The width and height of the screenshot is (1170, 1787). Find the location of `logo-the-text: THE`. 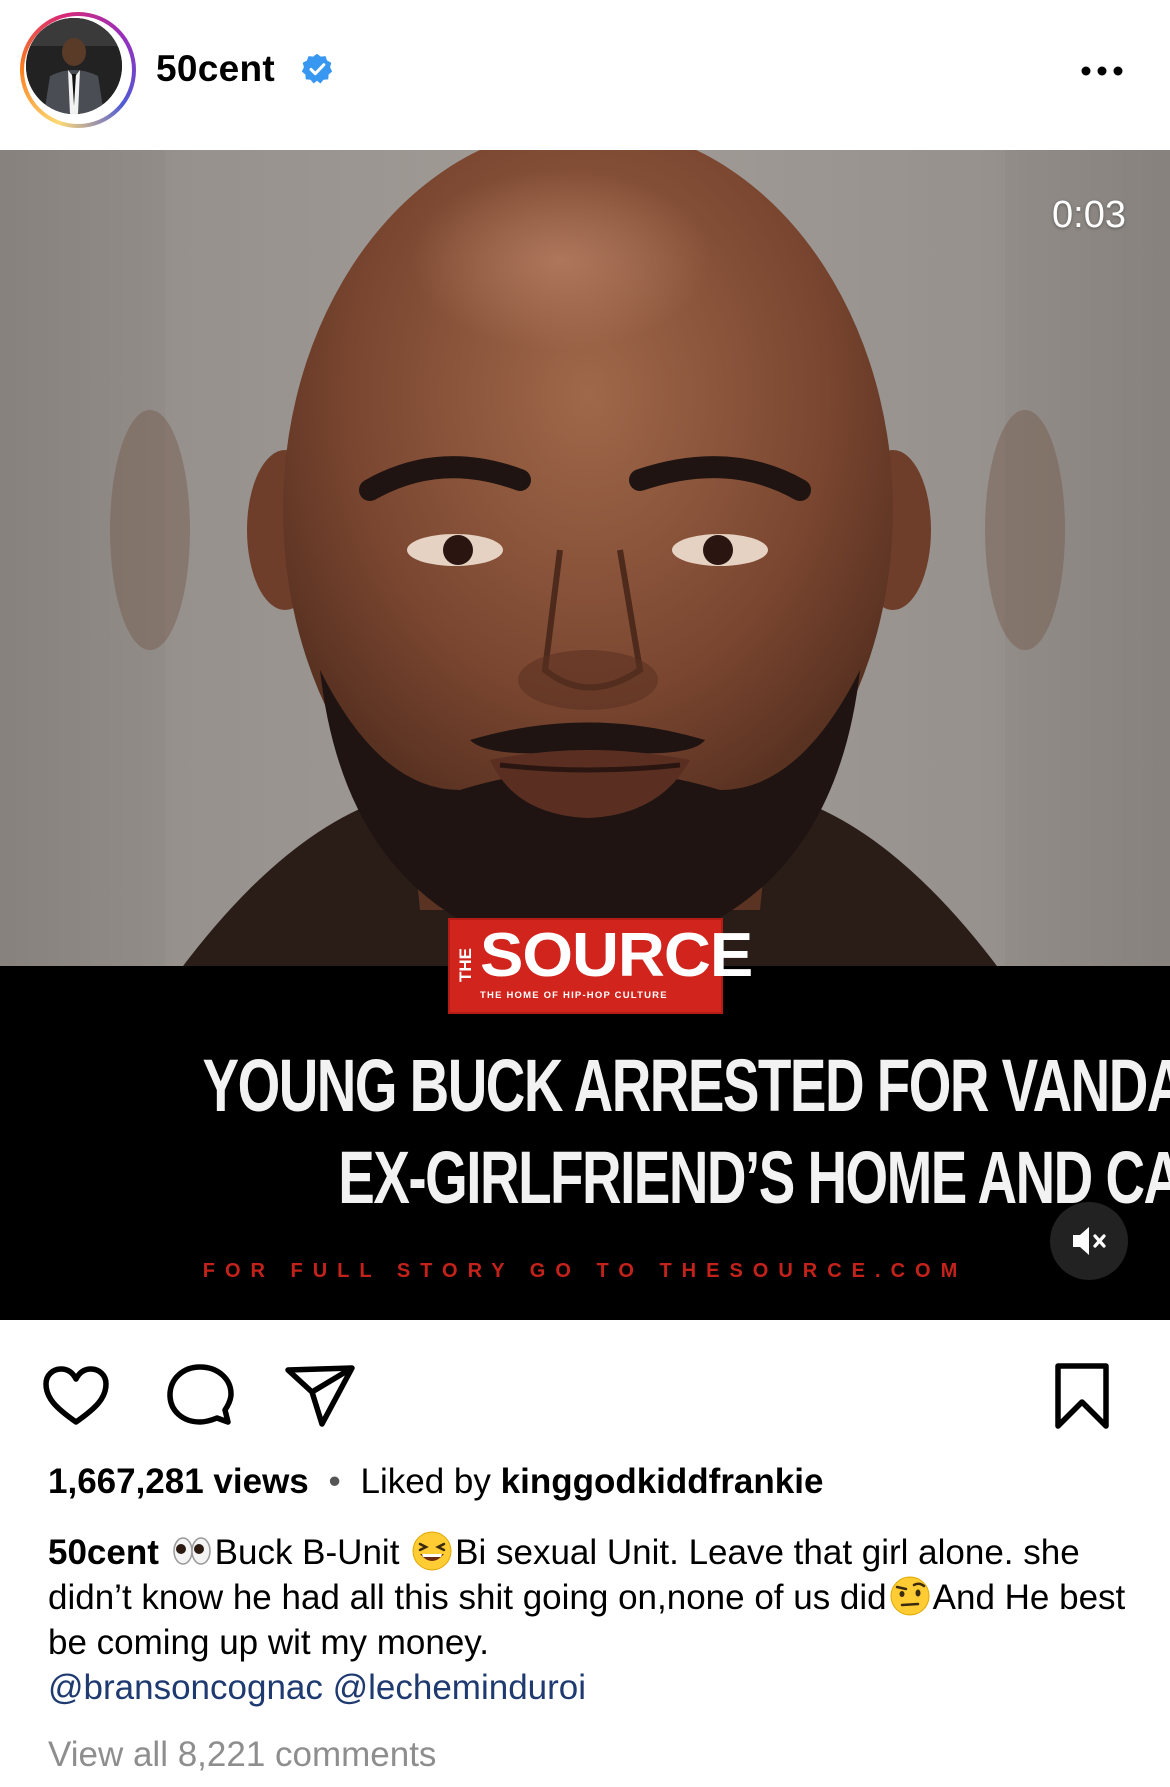

logo-the-text: THE is located at coordinates (465, 965).